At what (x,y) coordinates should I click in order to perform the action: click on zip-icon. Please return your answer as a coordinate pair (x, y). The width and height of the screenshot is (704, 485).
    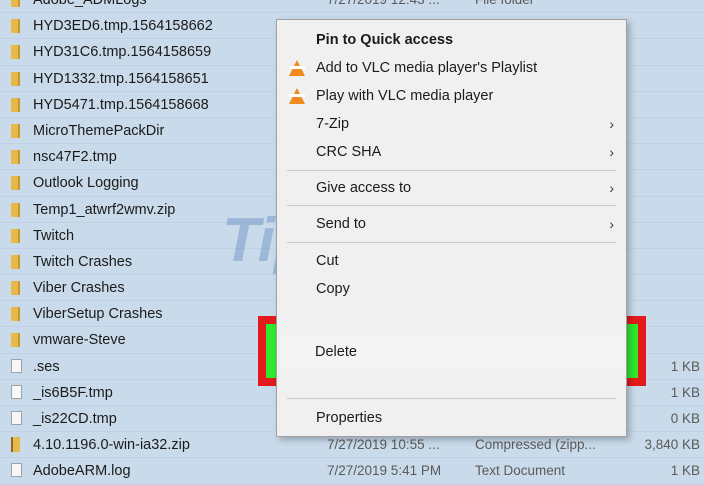
    Looking at the image, I should click on (15, 445).